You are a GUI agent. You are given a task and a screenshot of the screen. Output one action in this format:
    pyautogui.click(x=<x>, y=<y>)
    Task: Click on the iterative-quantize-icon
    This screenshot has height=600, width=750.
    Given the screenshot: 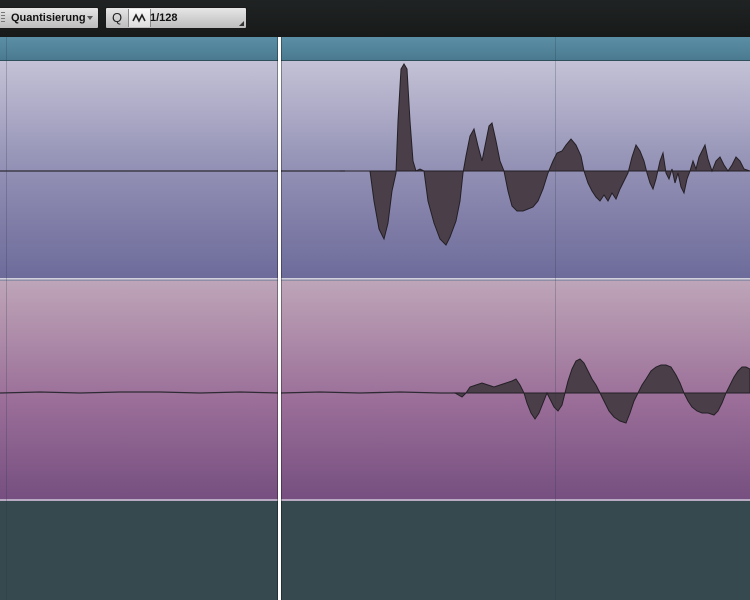 What is the action you would take?
    pyautogui.click(x=139, y=18)
    